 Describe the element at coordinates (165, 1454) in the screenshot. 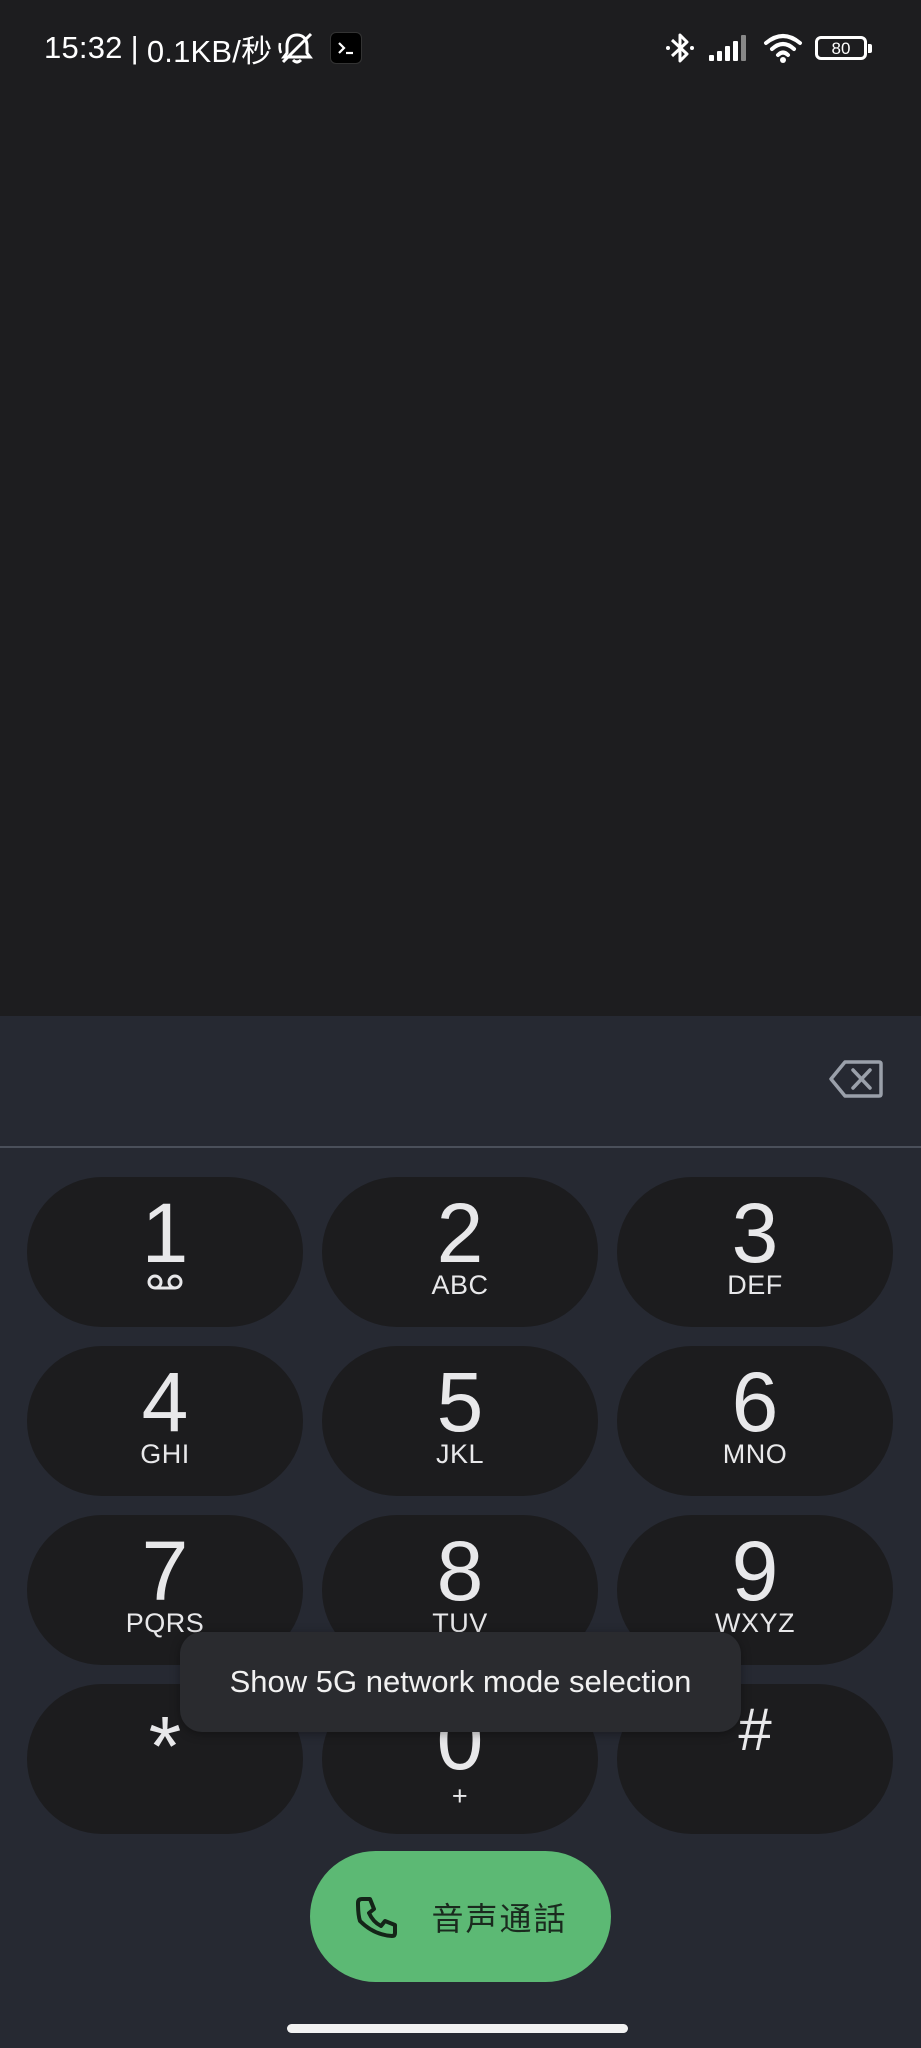

I see `key-letters: GHI` at that location.